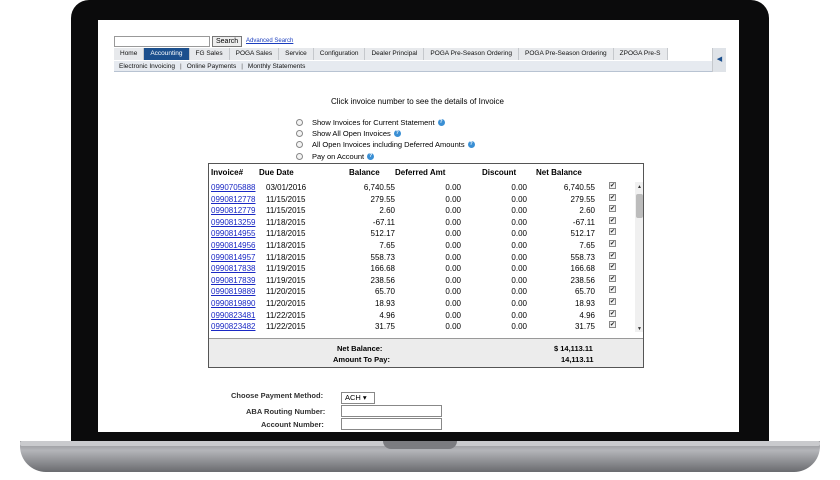  I want to click on balance-cell: 279.55, so click(382, 199).